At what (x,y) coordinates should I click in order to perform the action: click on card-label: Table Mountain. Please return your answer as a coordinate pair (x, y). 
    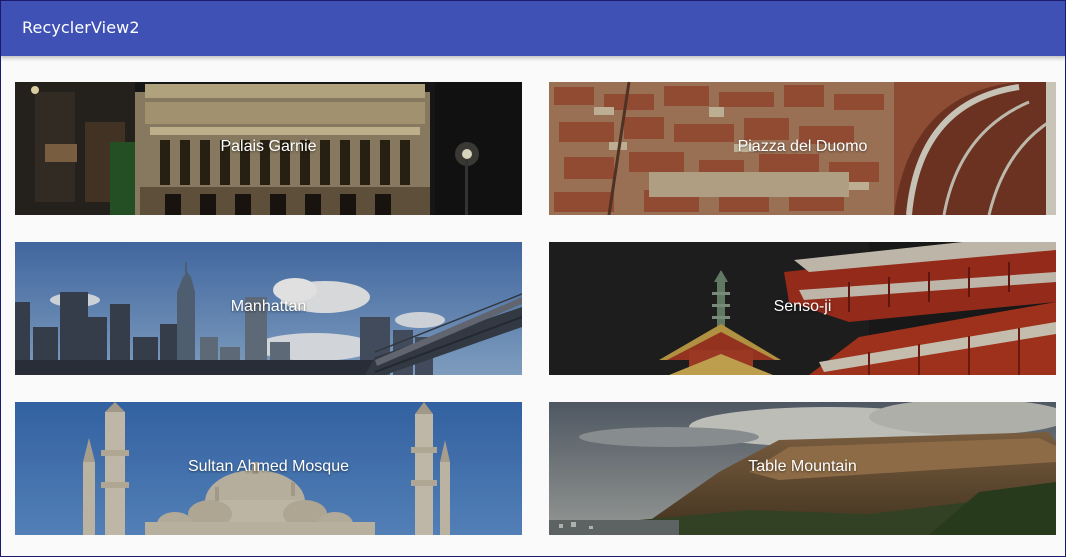
    Looking at the image, I should click on (802, 466).